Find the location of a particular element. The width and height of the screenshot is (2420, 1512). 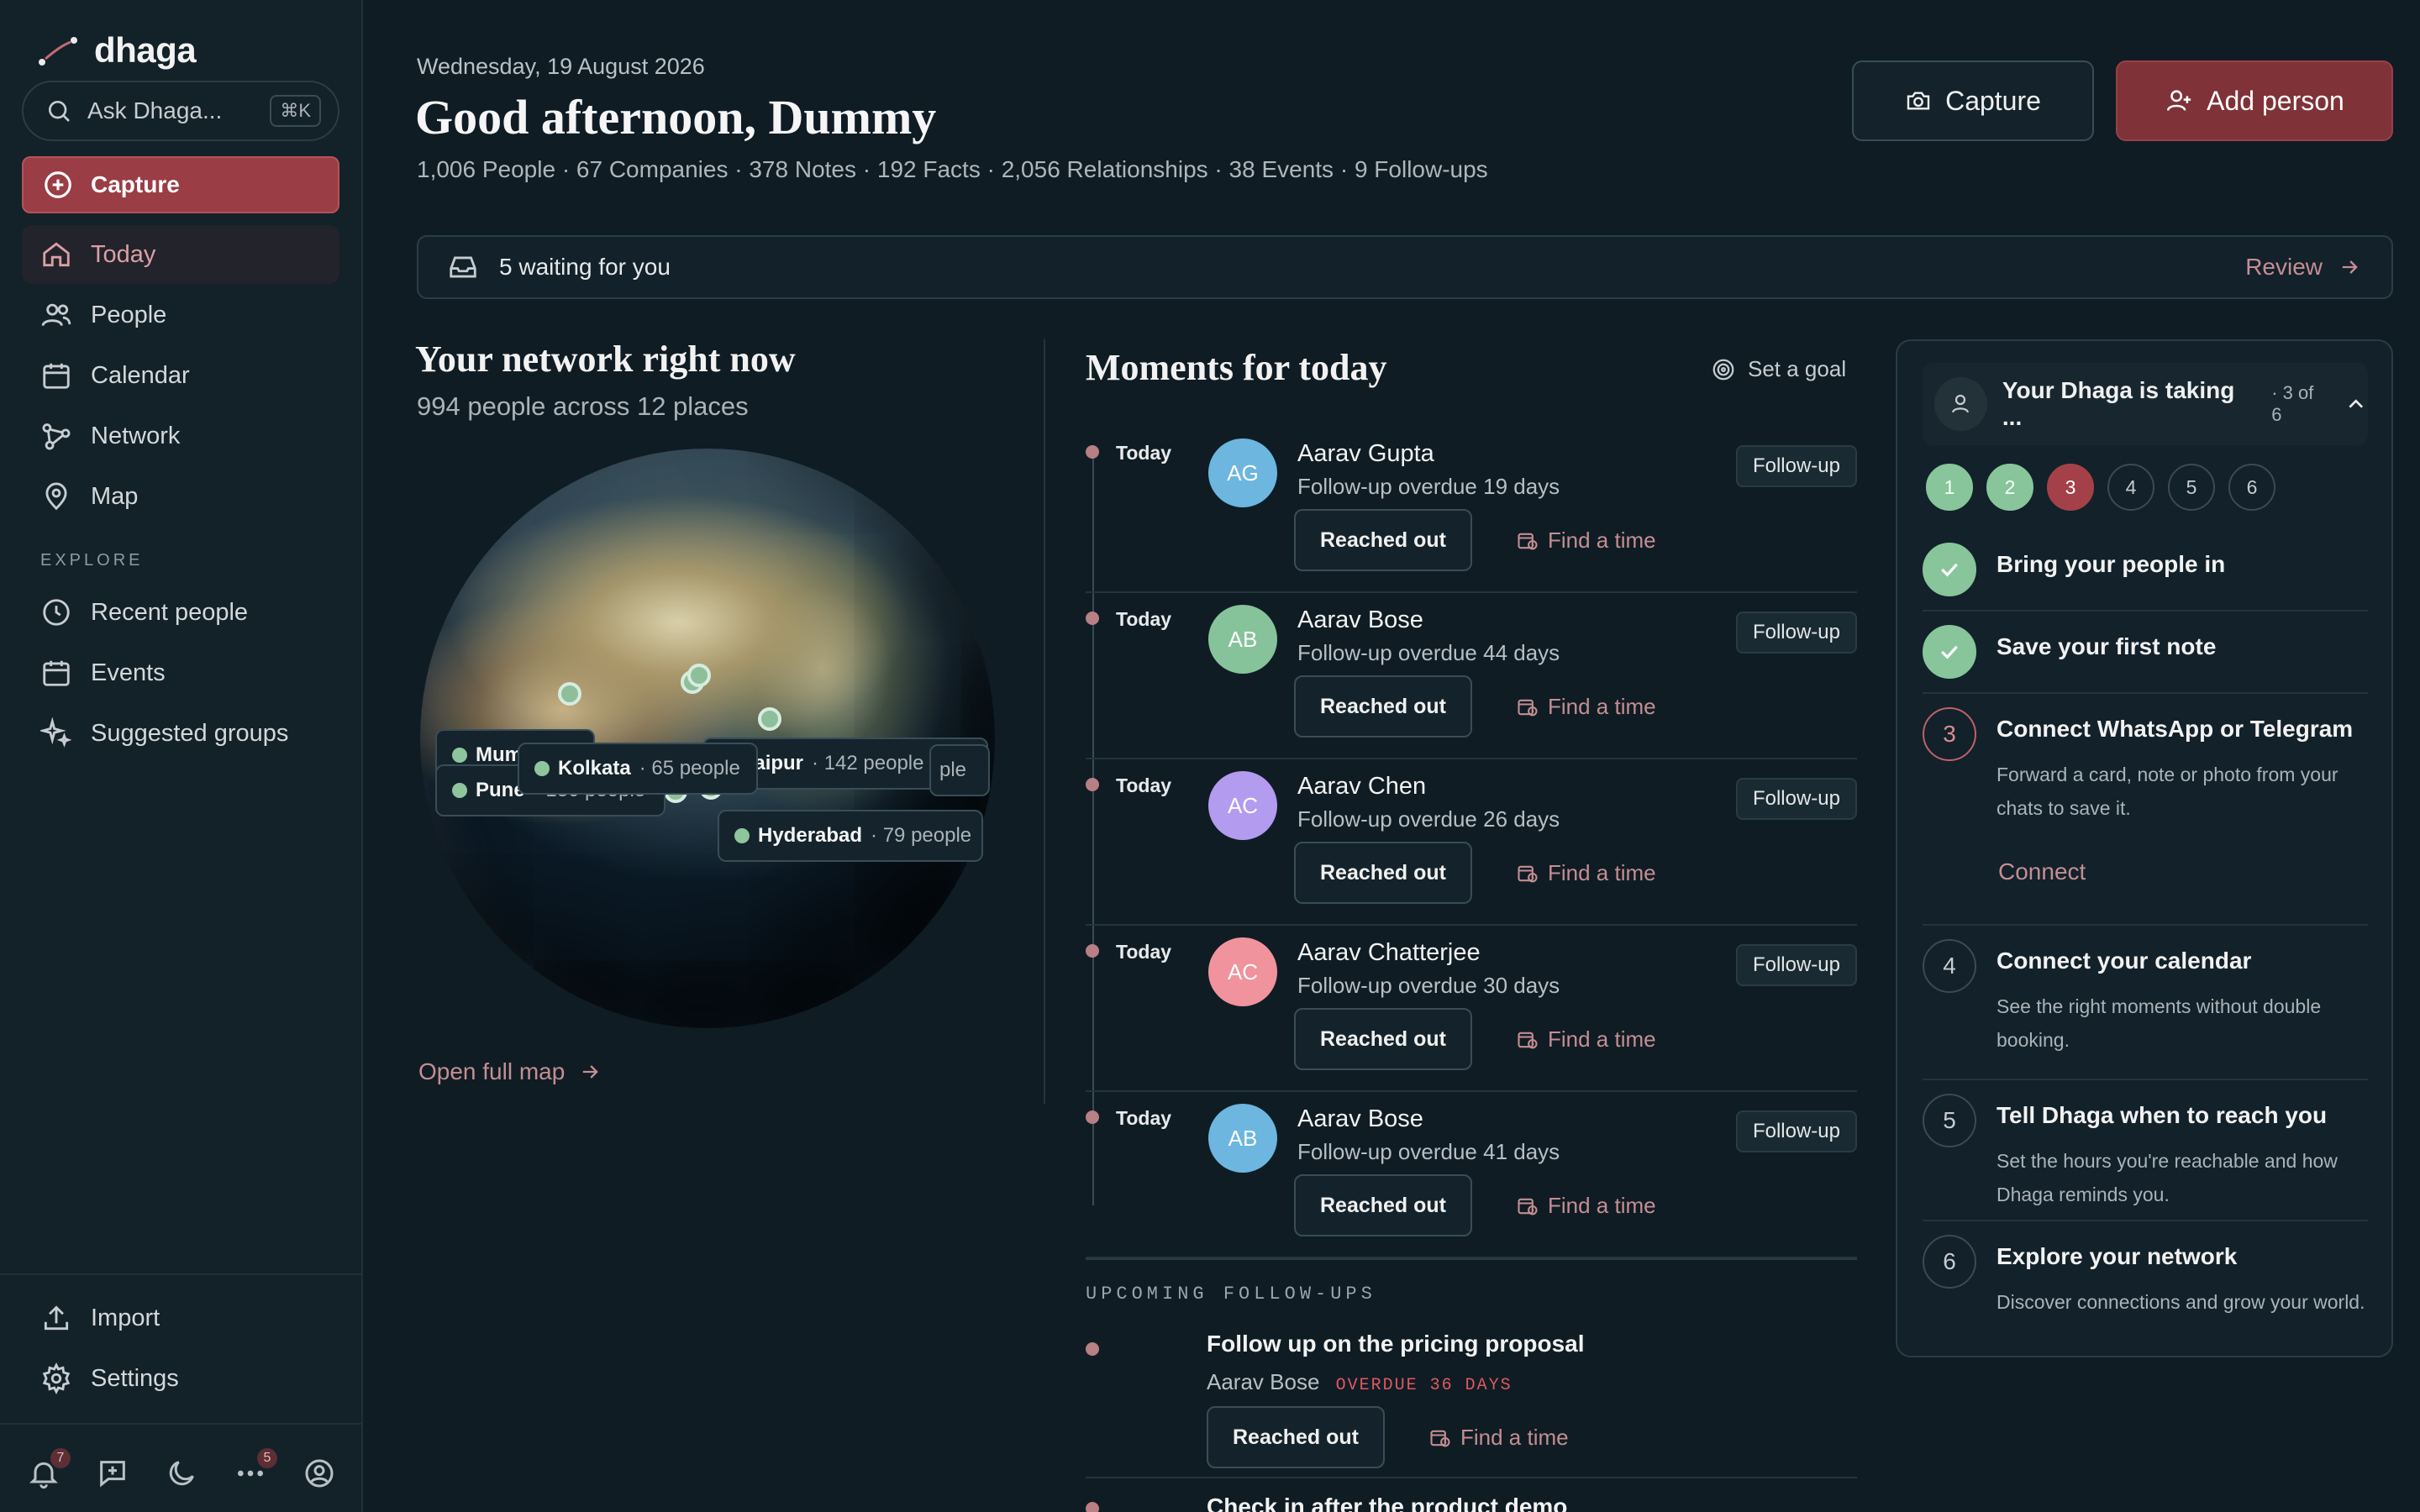

upcoming-followup-row: Check in after the product demo is located at coordinates (1471, 1501).